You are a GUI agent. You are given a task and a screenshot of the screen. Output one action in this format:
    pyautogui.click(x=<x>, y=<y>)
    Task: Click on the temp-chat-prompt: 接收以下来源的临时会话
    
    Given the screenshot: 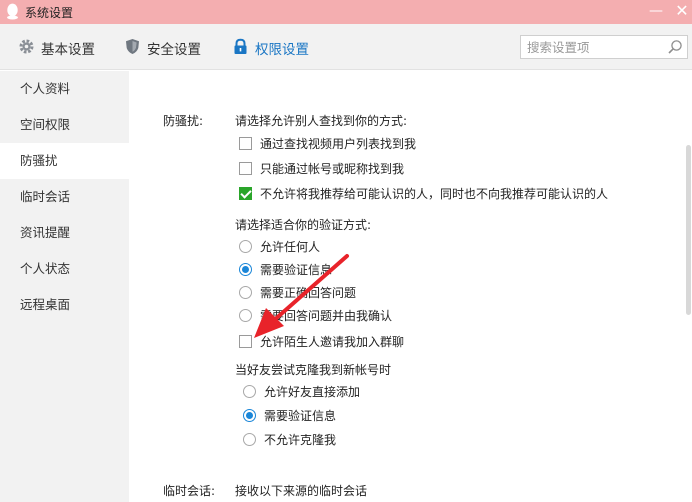 What is the action you would take?
    pyautogui.click(x=301, y=491)
    